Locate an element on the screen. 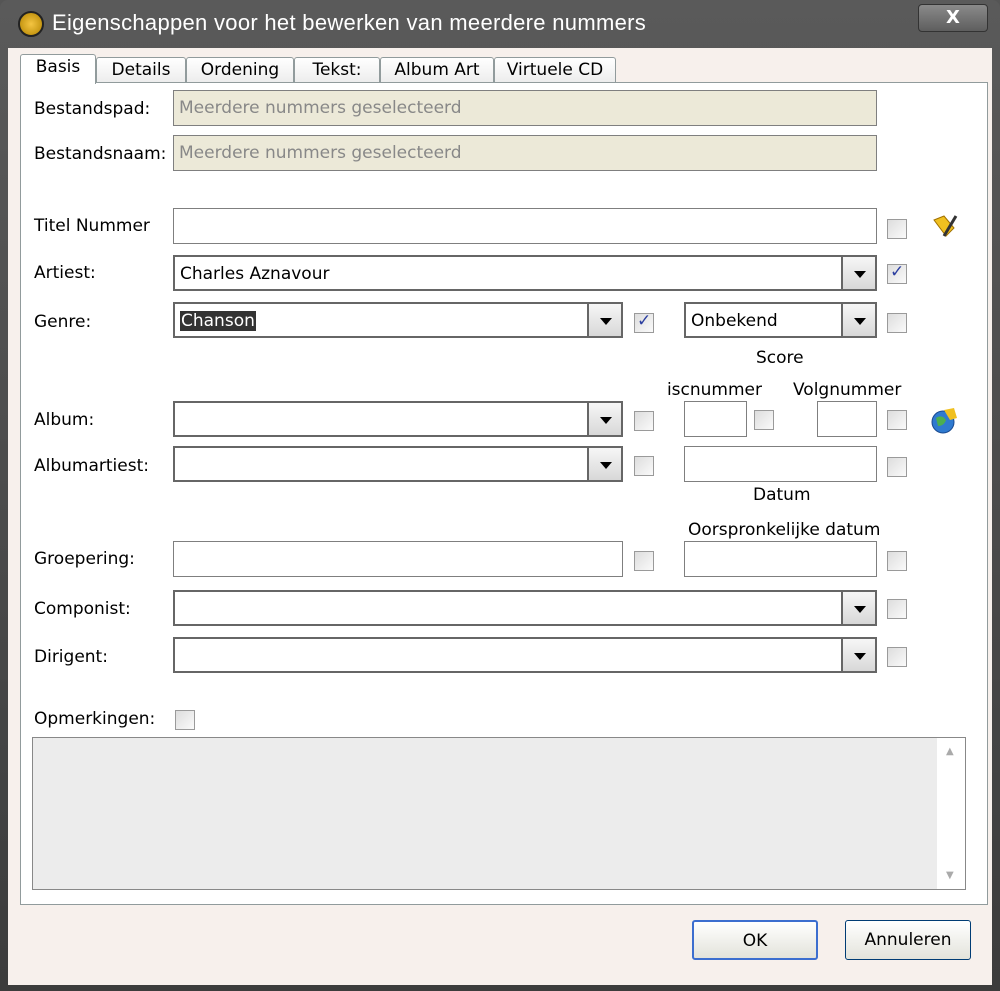 This screenshot has width=1000, height=991. opmerkingen-label: Opmerkingen: is located at coordinates (95, 719).